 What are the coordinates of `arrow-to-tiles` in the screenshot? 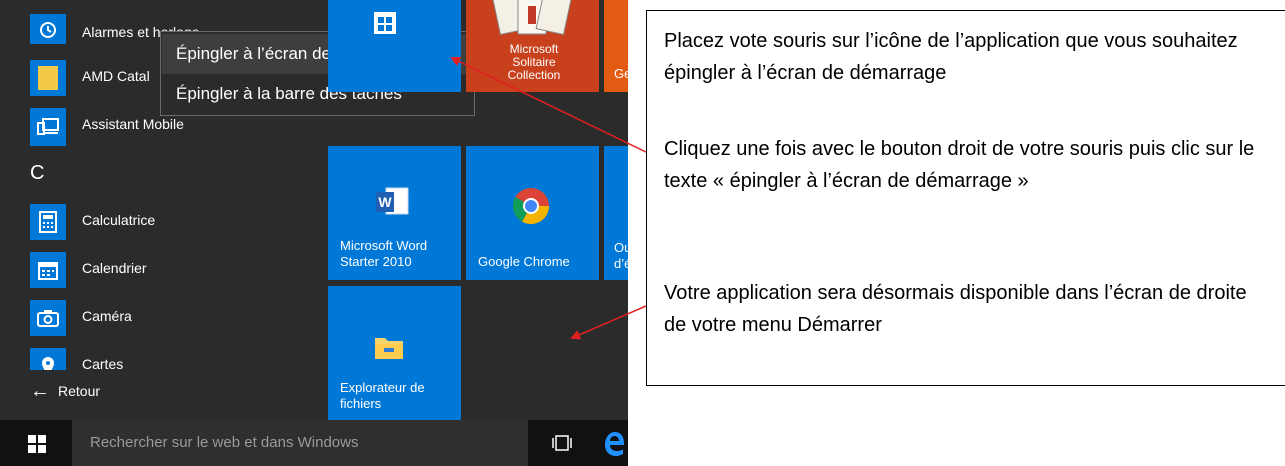 It's located at (608, 322).